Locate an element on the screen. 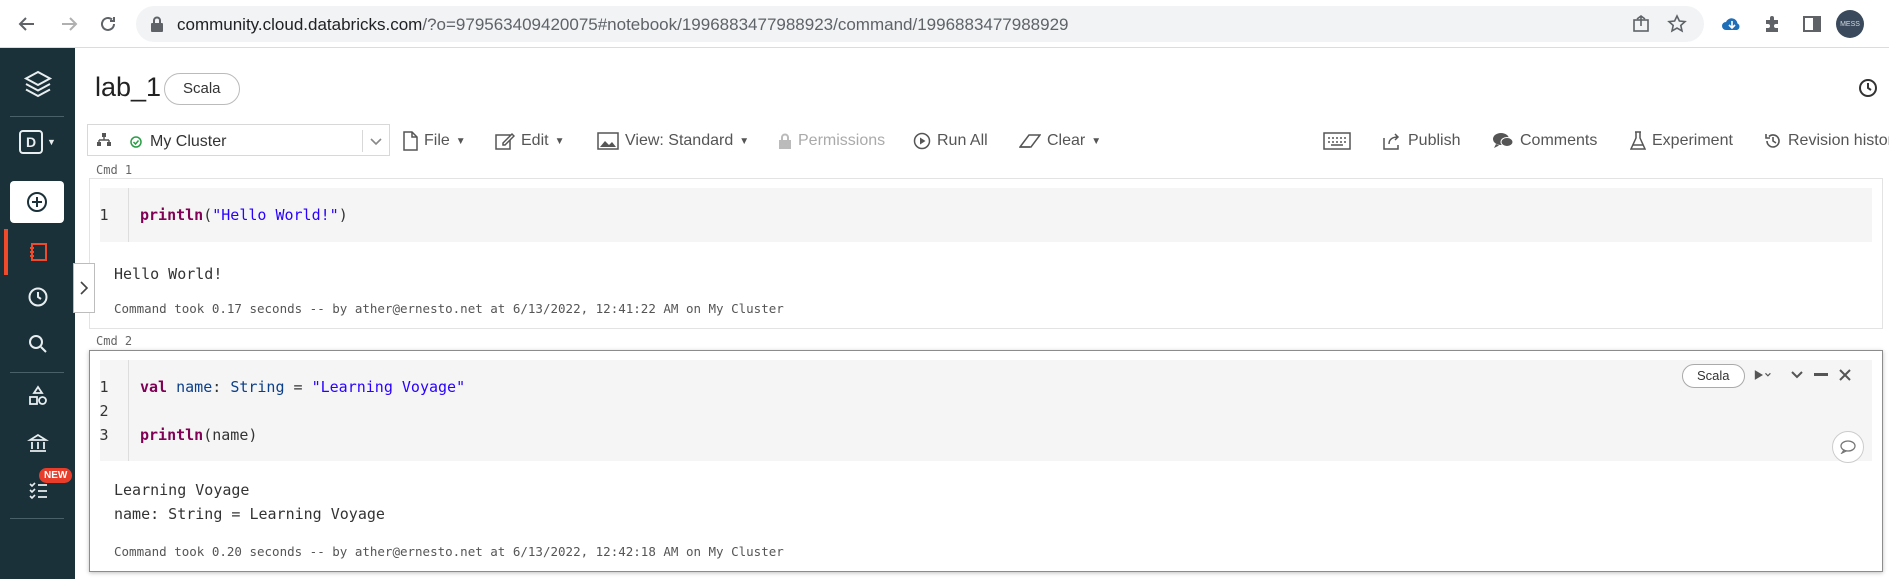  publish-button: Publish is located at coordinates (1421, 141).